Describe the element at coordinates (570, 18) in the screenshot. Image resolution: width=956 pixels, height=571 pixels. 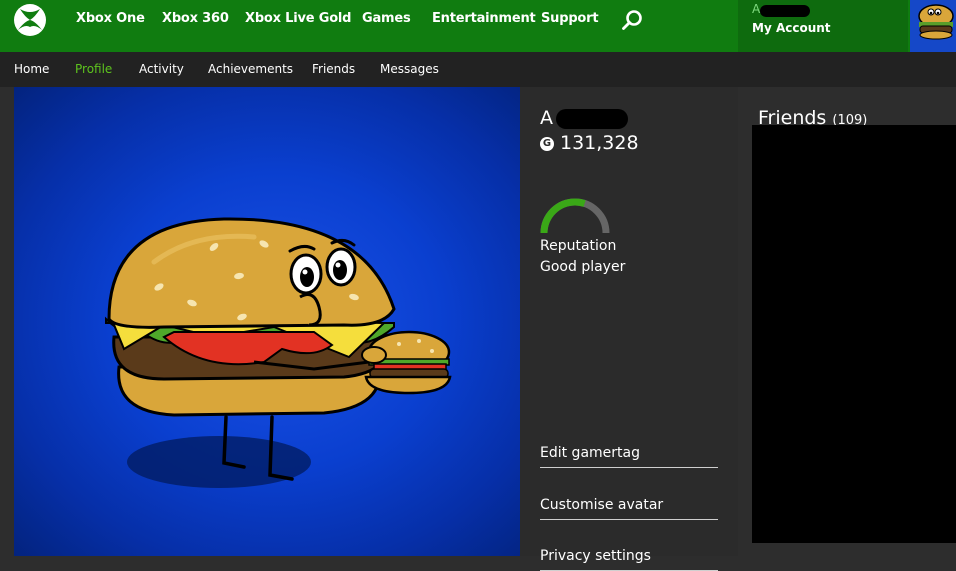
I see `nav-support: Support` at that location.